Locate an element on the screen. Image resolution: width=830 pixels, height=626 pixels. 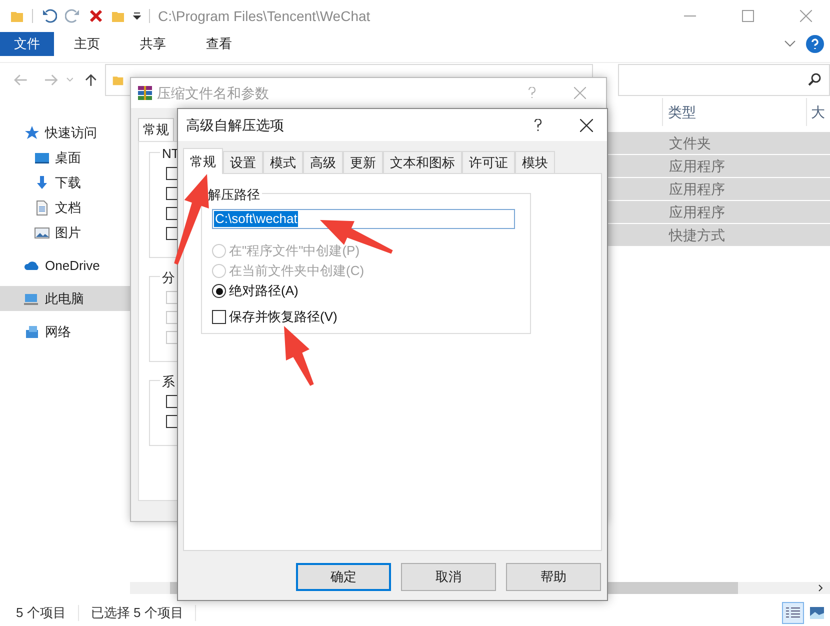
status-text: 5 个项目 is located at coordinates (41, 613).